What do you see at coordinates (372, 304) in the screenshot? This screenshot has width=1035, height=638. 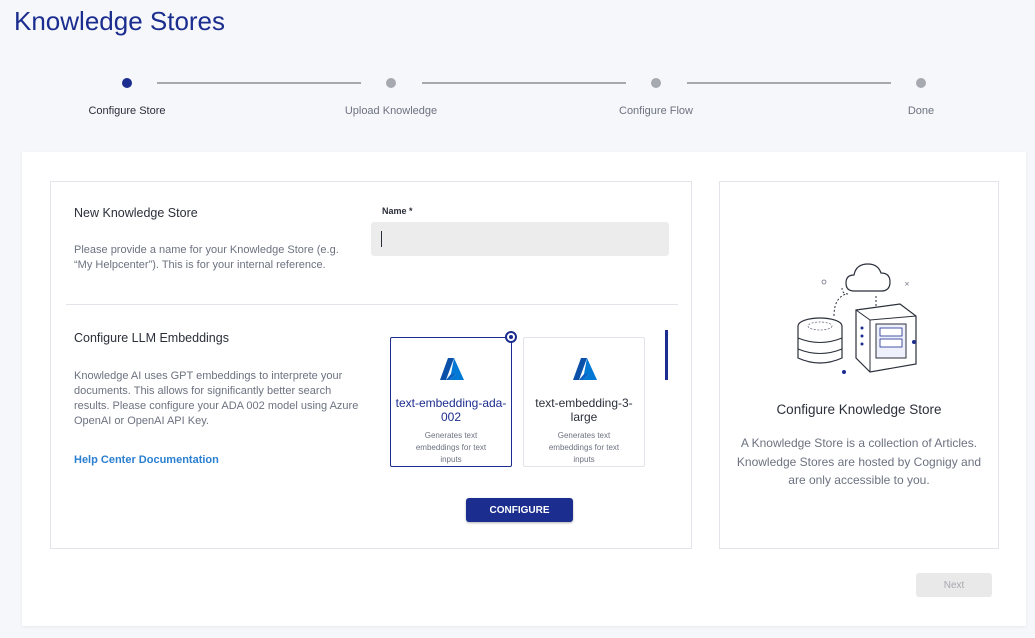 I see `section-divider` at bounding box center [372, 304].